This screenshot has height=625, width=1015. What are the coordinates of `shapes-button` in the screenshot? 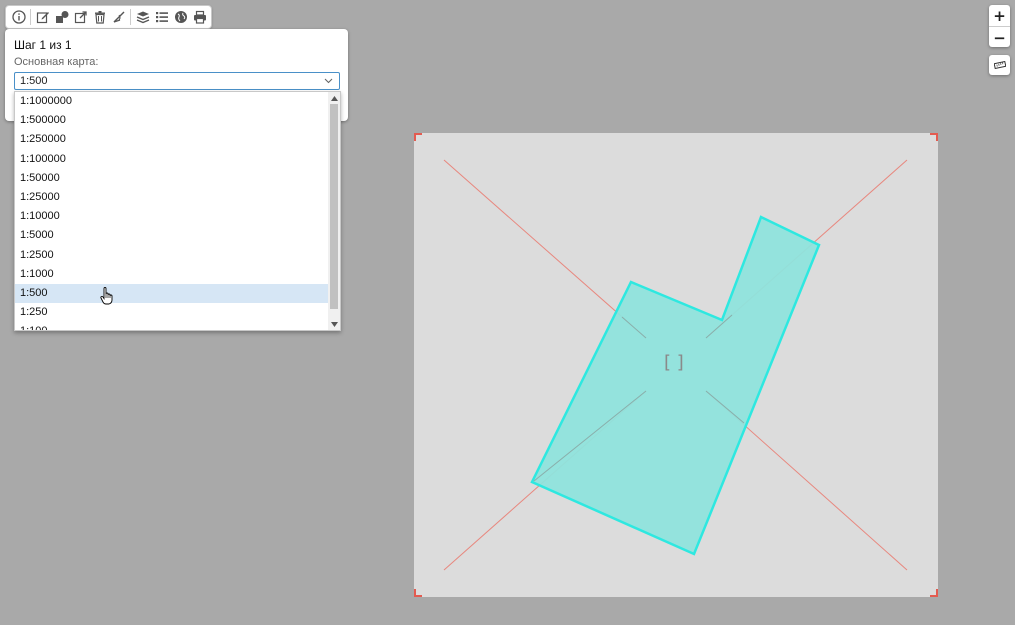 It's located at (61, 17).